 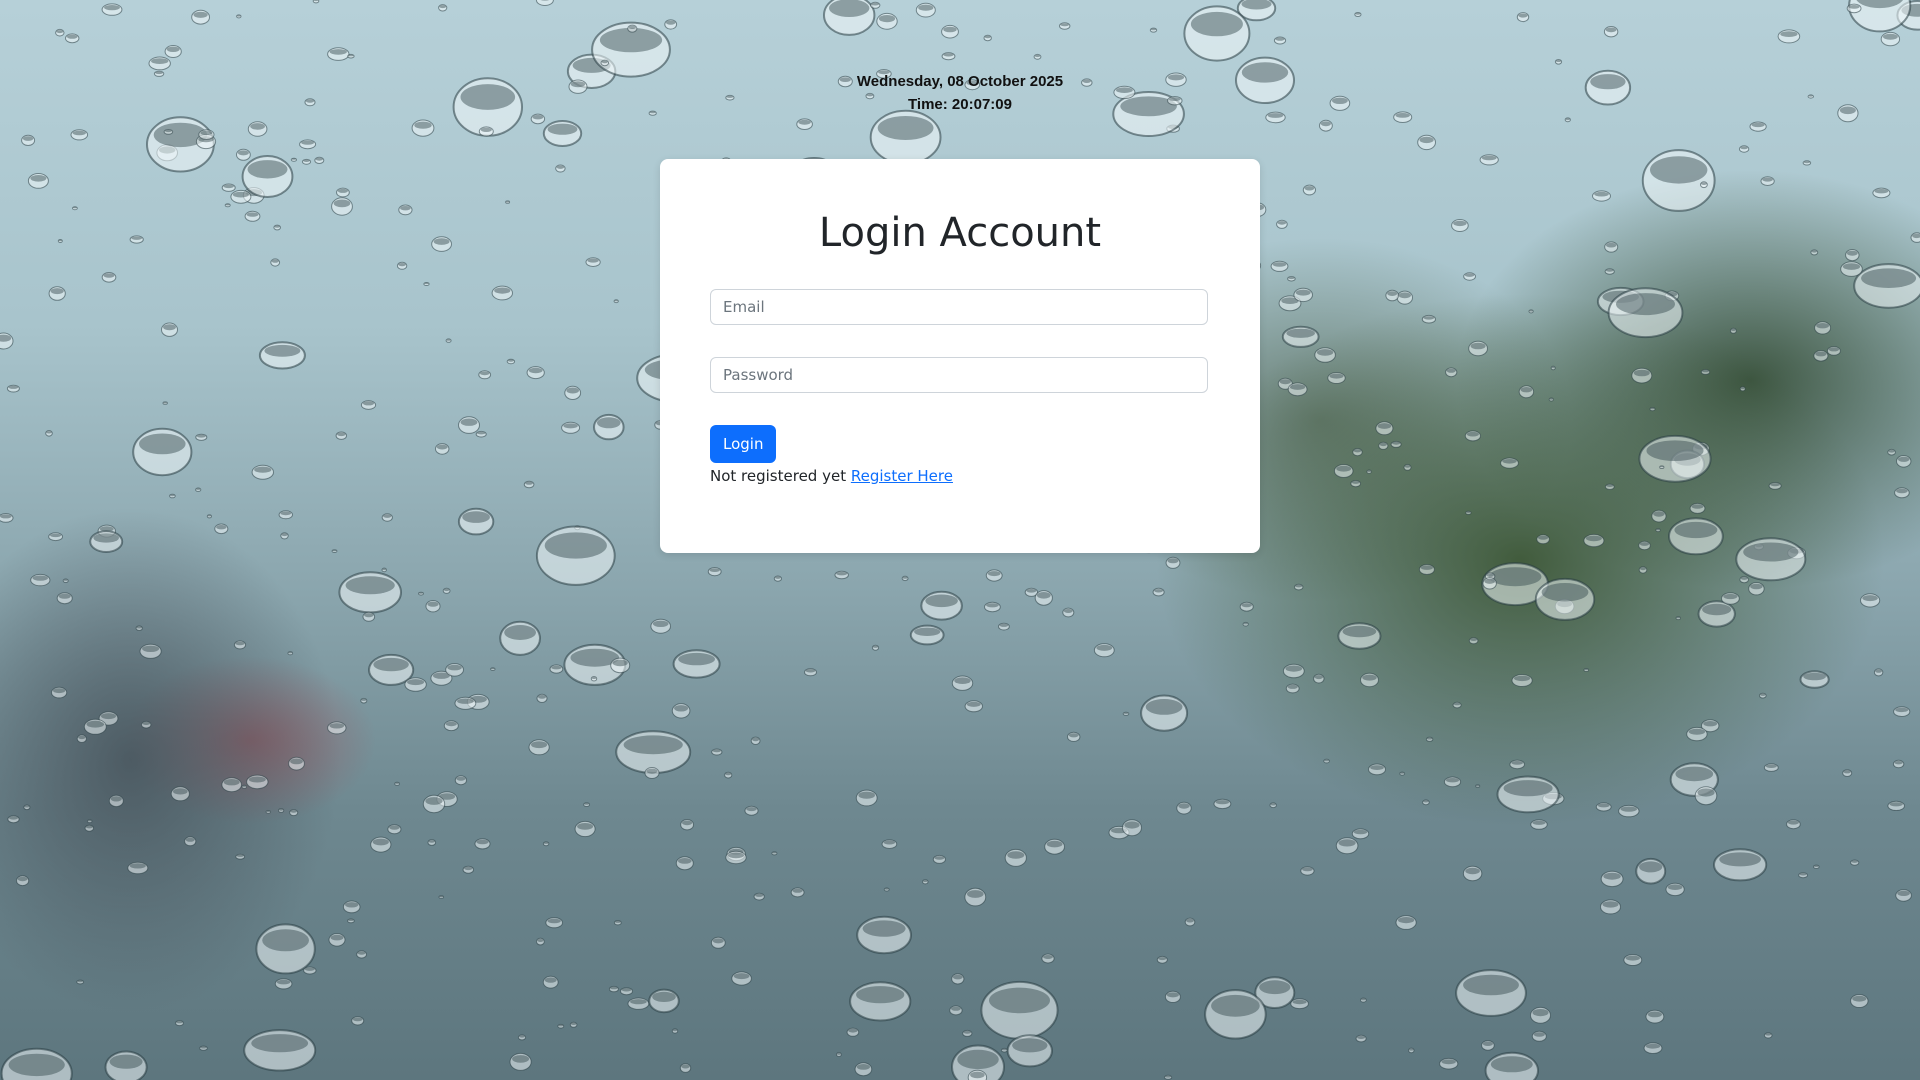 What do you see at coordinates (902, 476) in the screenshot?
I see `register-link: Register Here` at bounding box center [902, 476].